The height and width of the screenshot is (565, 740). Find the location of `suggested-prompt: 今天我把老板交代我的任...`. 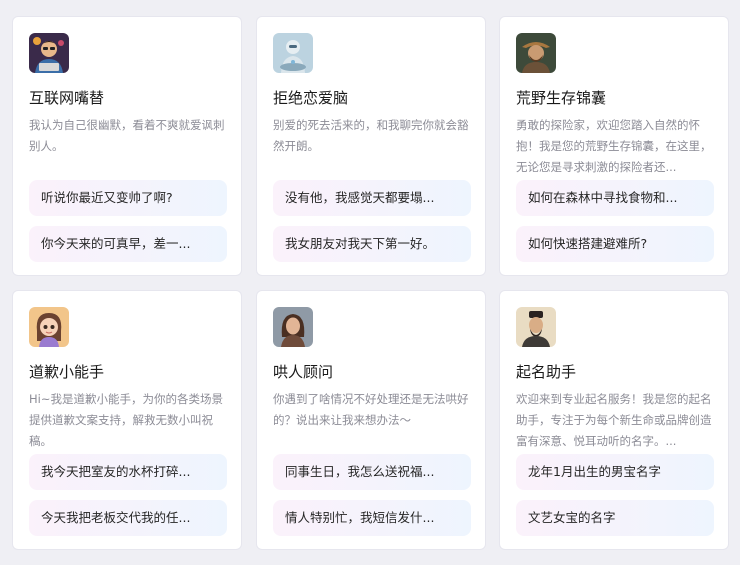

suggested-prompt: 今天我把老板交代我的任... is located at coordinates (128, 518).